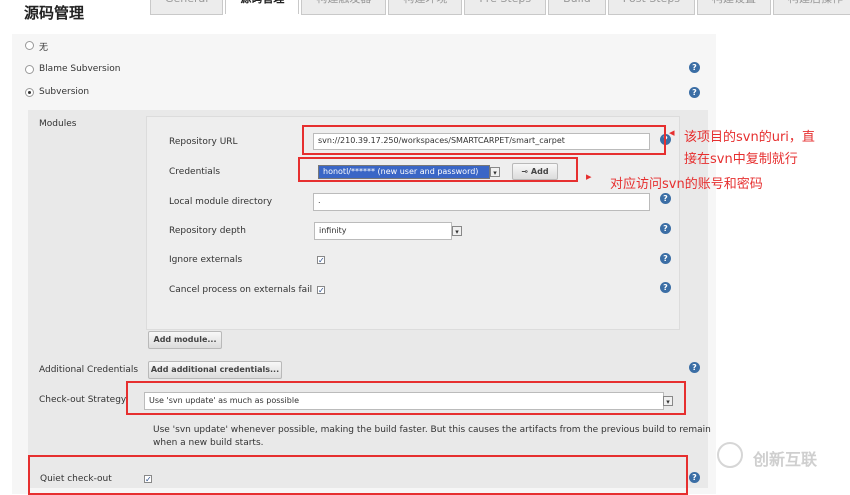 Image resolution: width=850 pixels, height=495 pixels. What do you see at coordinates (187, 7) in the screenshot?
I see `tab-general: General` at bounding box center [187, 7].